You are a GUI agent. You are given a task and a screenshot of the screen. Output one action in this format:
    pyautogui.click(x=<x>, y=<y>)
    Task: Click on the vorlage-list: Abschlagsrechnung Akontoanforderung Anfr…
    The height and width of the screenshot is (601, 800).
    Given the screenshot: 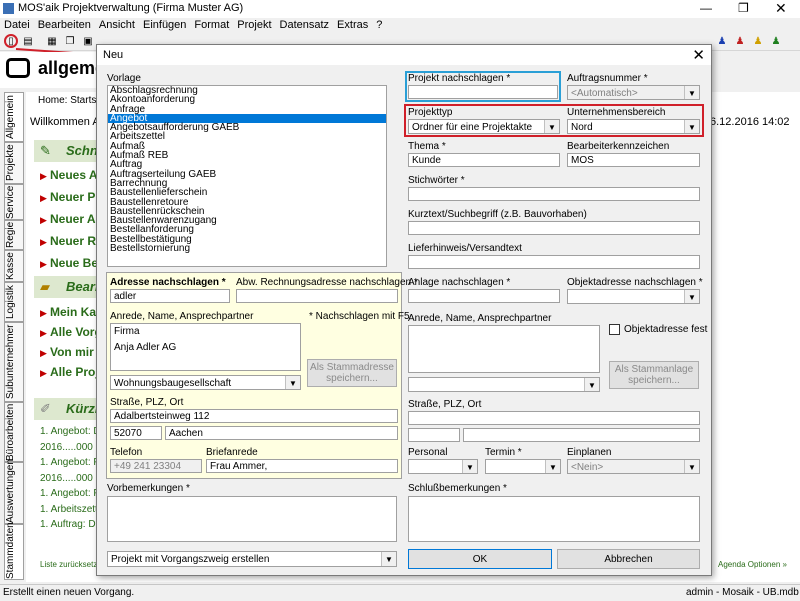 What is the action you would take?
    pyautogui.click(x=247, y=176)
    